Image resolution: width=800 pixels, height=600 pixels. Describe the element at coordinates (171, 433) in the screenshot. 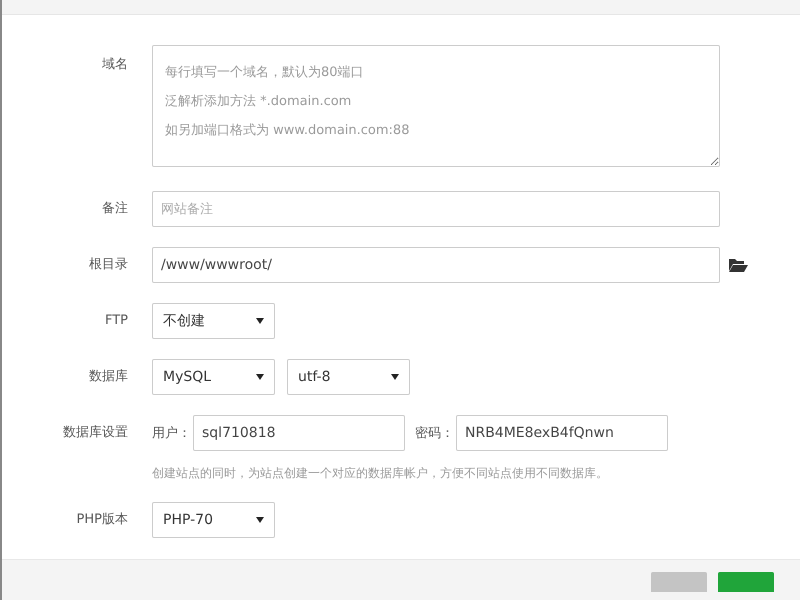

I see `user-label: 用户：` at that location.